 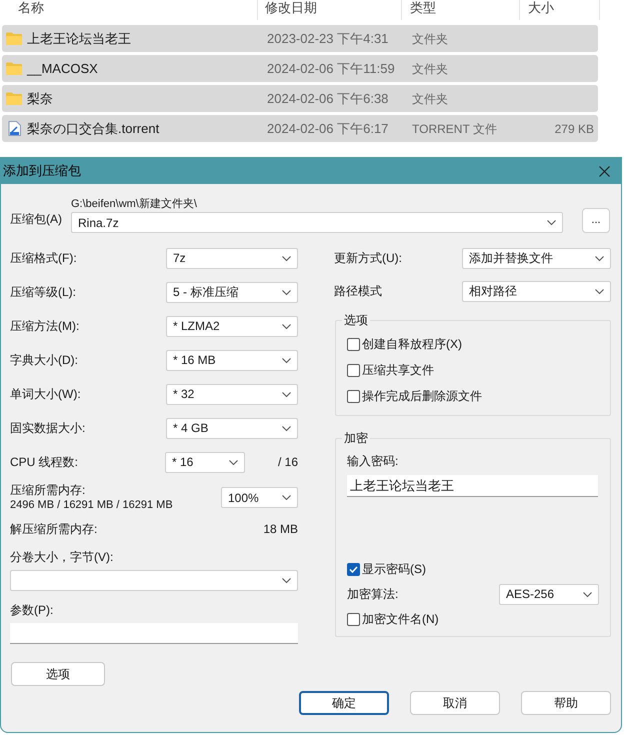 I want to click on checkbox-label: 加密文件名(N), so click(x=400, y=619).